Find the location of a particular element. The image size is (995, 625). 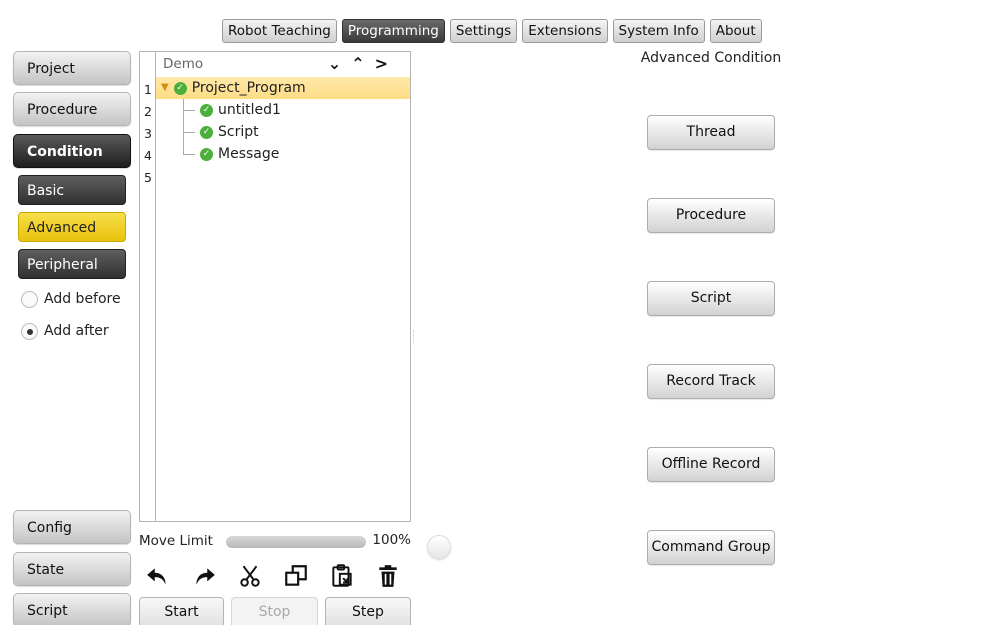

move-limit-slider is located at coordinates (338, 547).